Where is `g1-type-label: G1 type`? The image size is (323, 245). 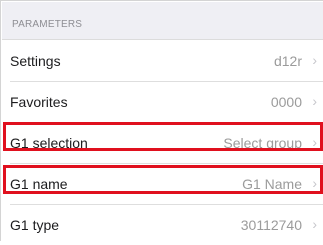
g1-type-label: G1 type is located at coordinates (35, 225).